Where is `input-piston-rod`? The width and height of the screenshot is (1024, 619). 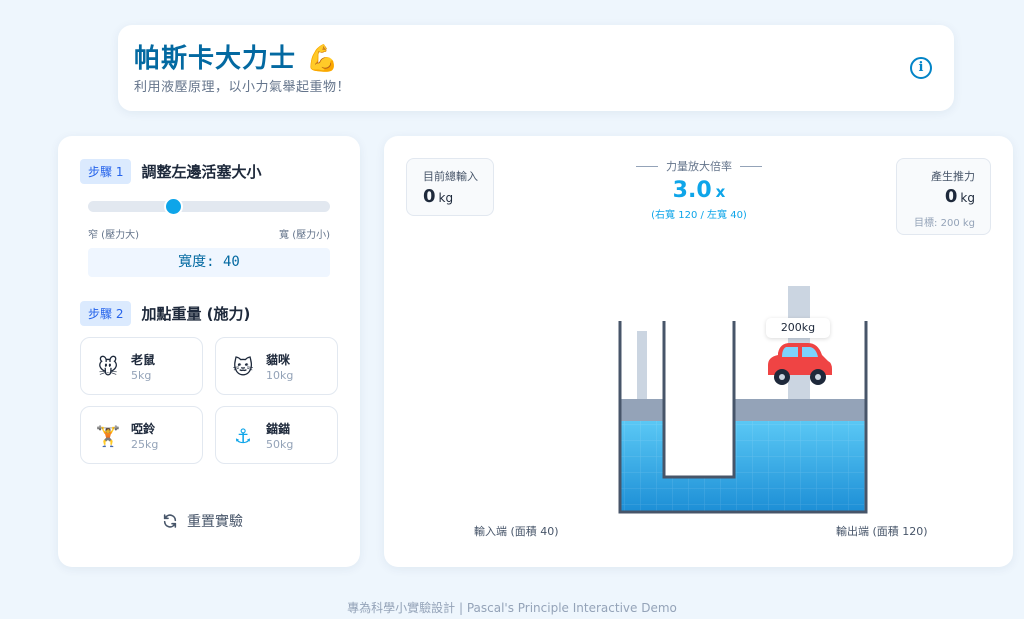 input-piston-rod is located at coordinates (642, 365).